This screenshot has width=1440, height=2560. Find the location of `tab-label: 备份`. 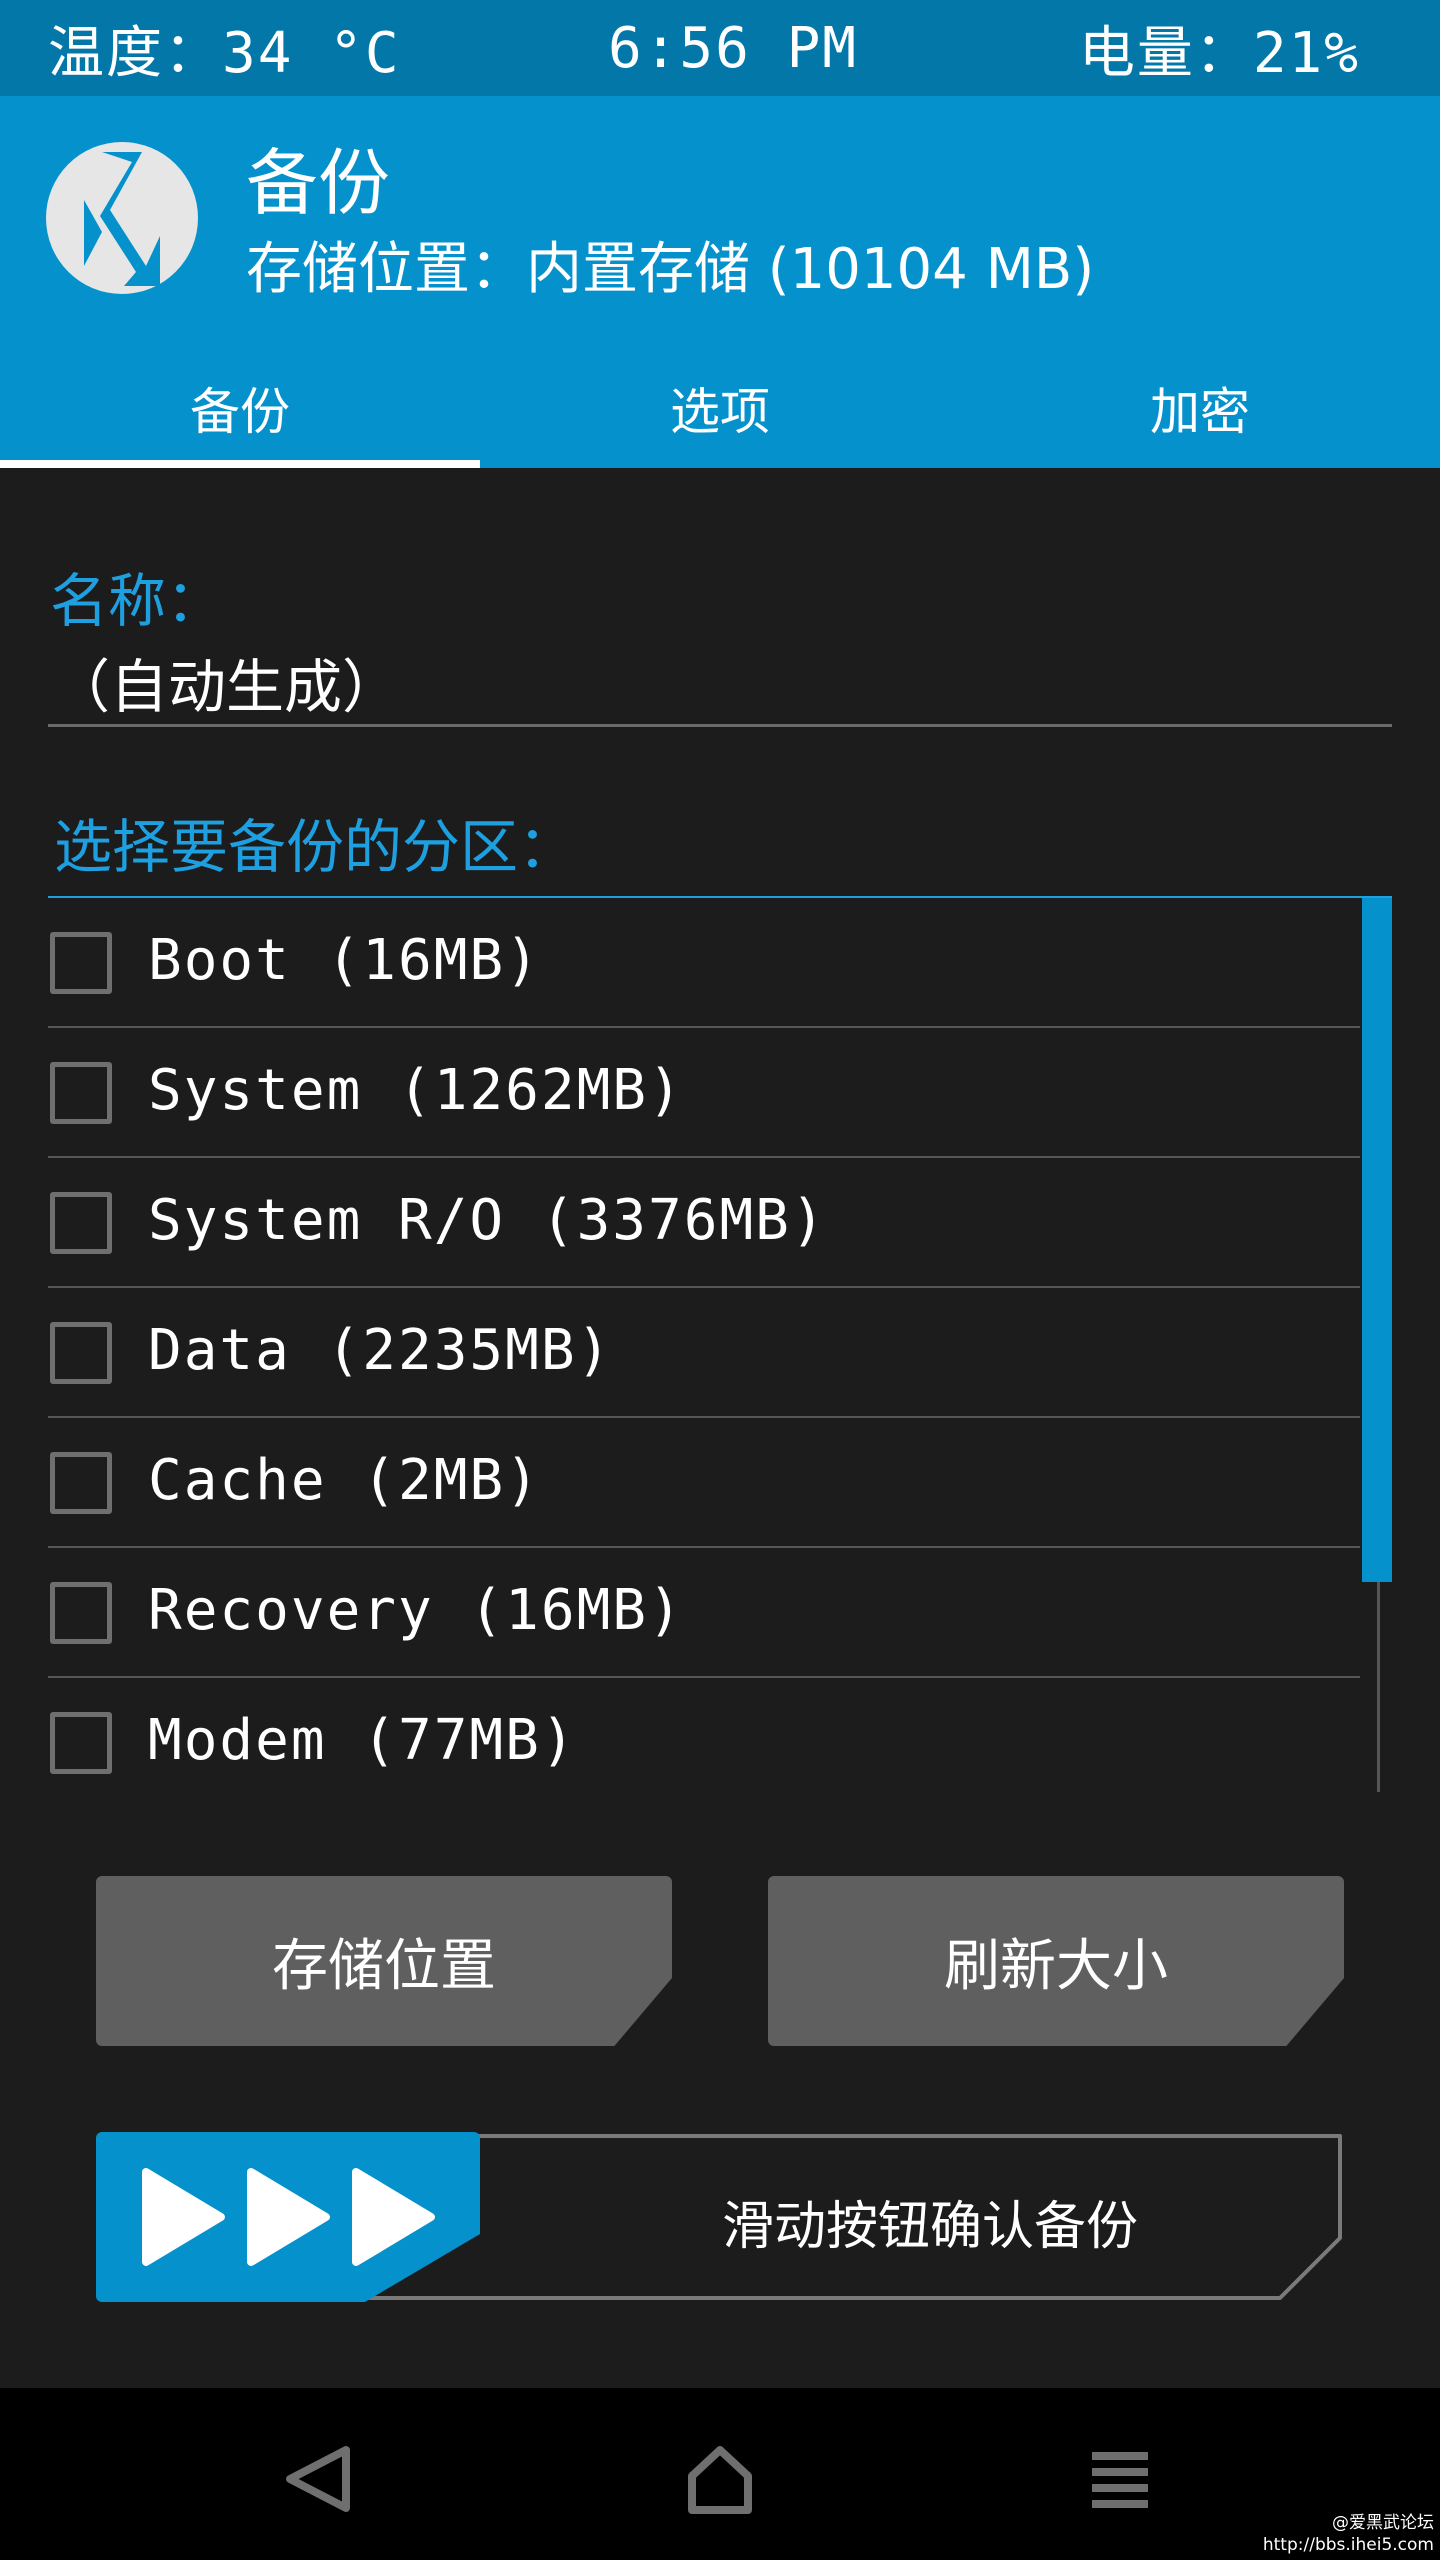

tab-label: 备份 is located at coordinates (240, 412).